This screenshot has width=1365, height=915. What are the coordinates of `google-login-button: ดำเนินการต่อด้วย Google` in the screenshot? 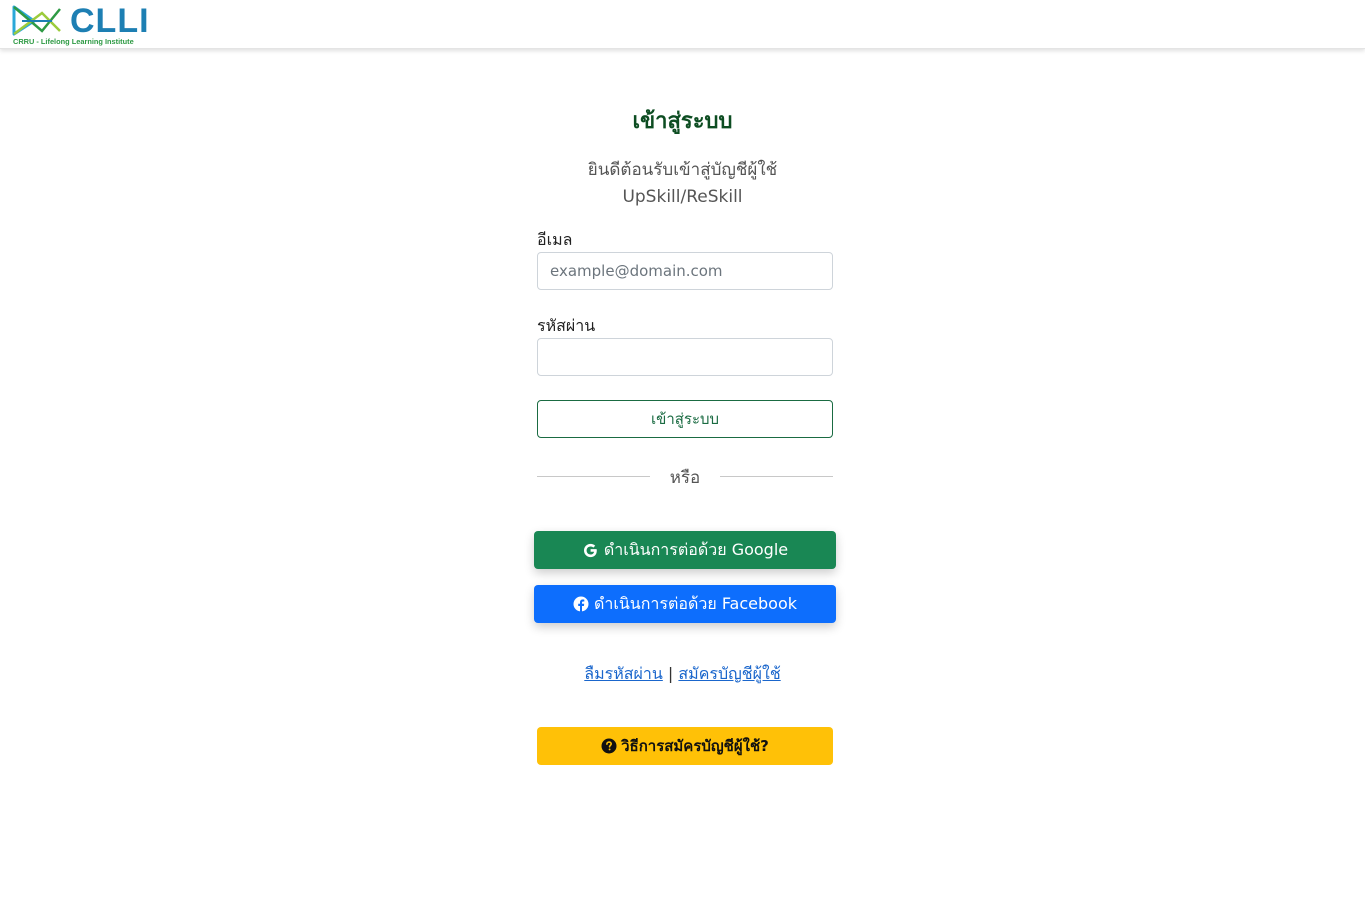 It's located at (685, 550).